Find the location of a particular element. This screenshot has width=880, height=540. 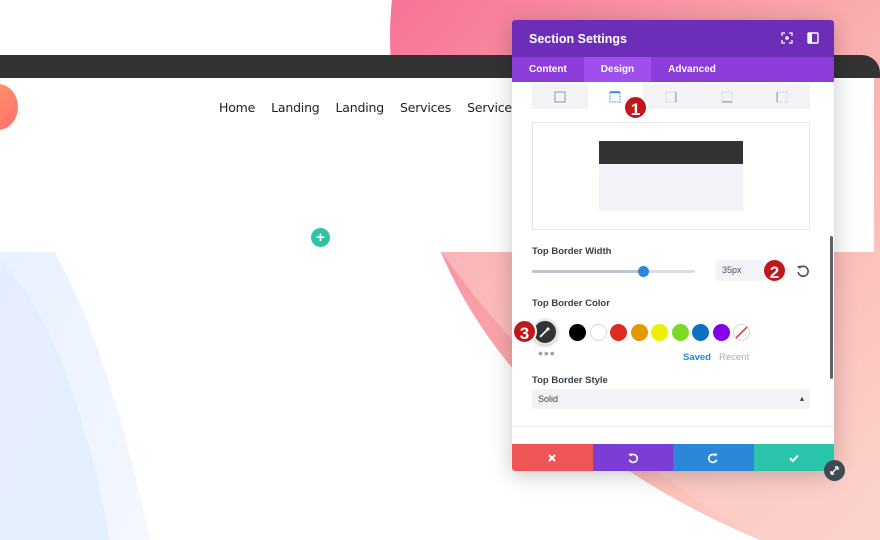

border-left-tab is located at coordinates (782, 96).